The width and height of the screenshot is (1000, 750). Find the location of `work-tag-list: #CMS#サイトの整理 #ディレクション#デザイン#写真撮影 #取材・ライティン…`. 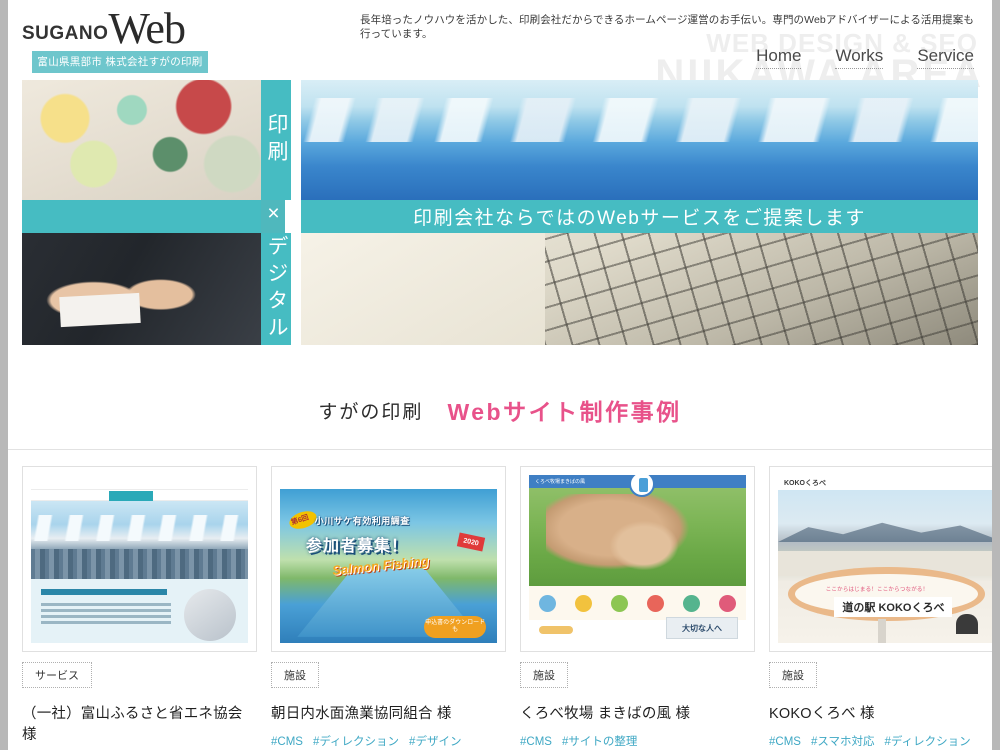

work-tag-list: #CMS#サイトの整理 #ディレクション#デザイン#写真撮影 #取材・ライティン… is located at coordinates (637, 741).